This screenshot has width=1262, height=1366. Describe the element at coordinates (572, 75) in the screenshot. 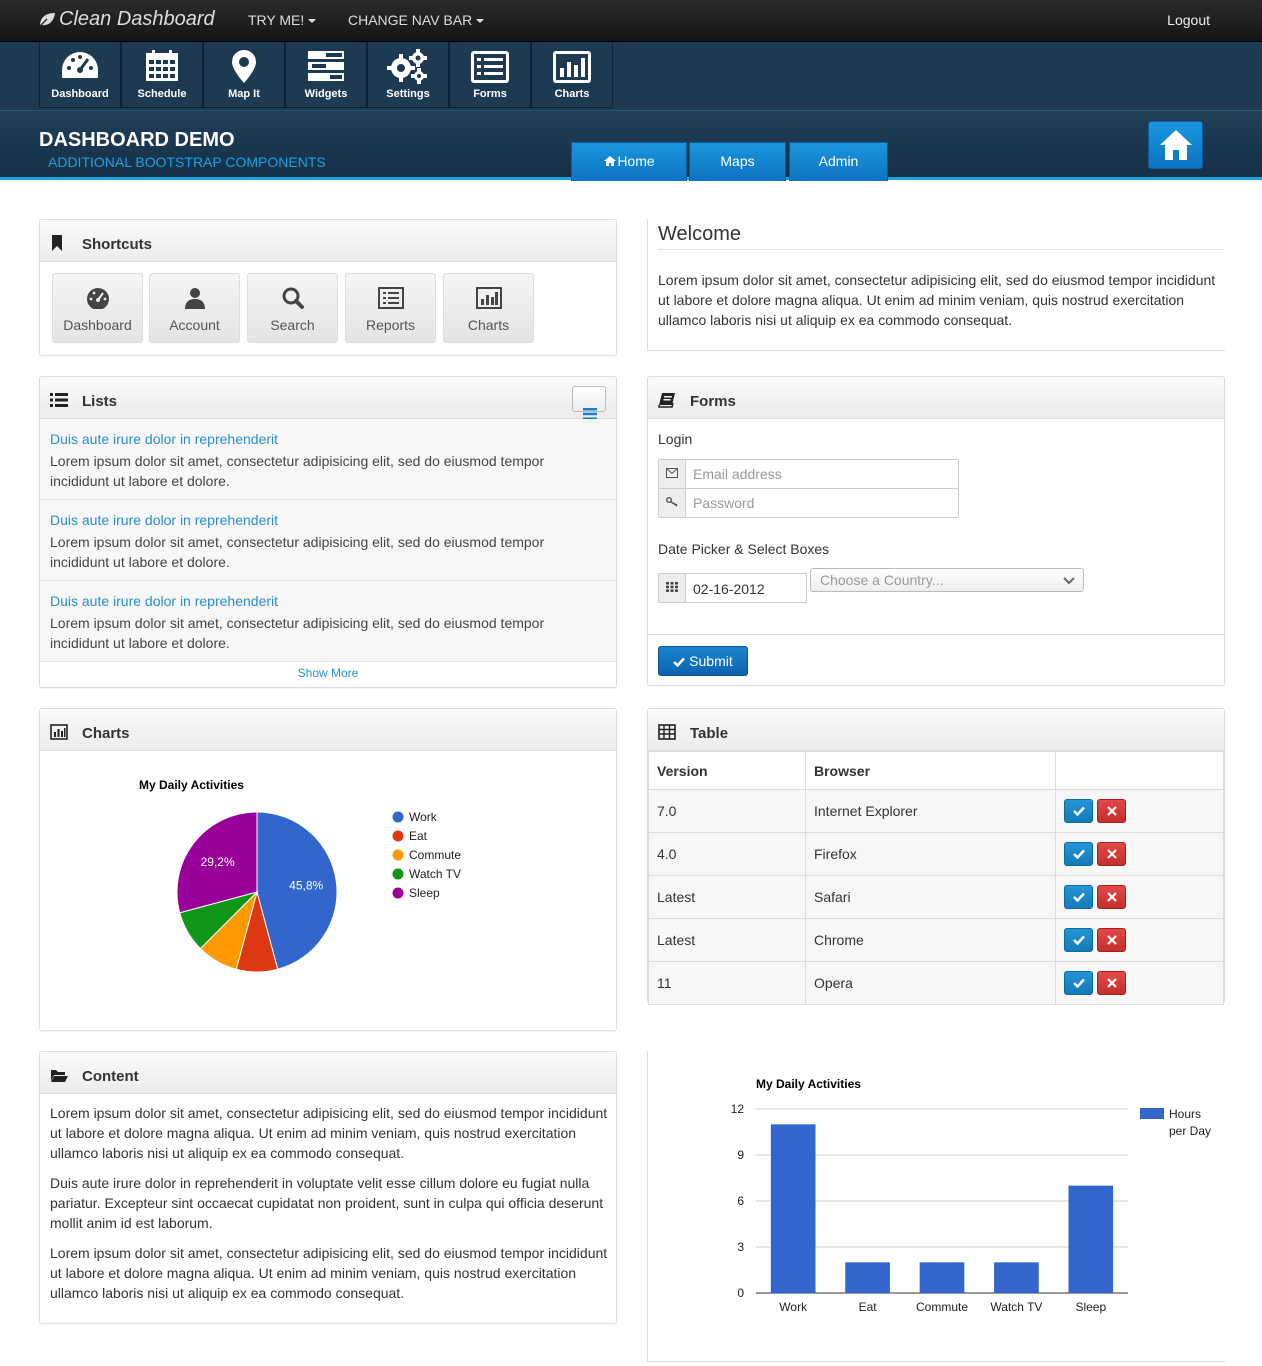

I see `nav-charts: Charts` at that location.